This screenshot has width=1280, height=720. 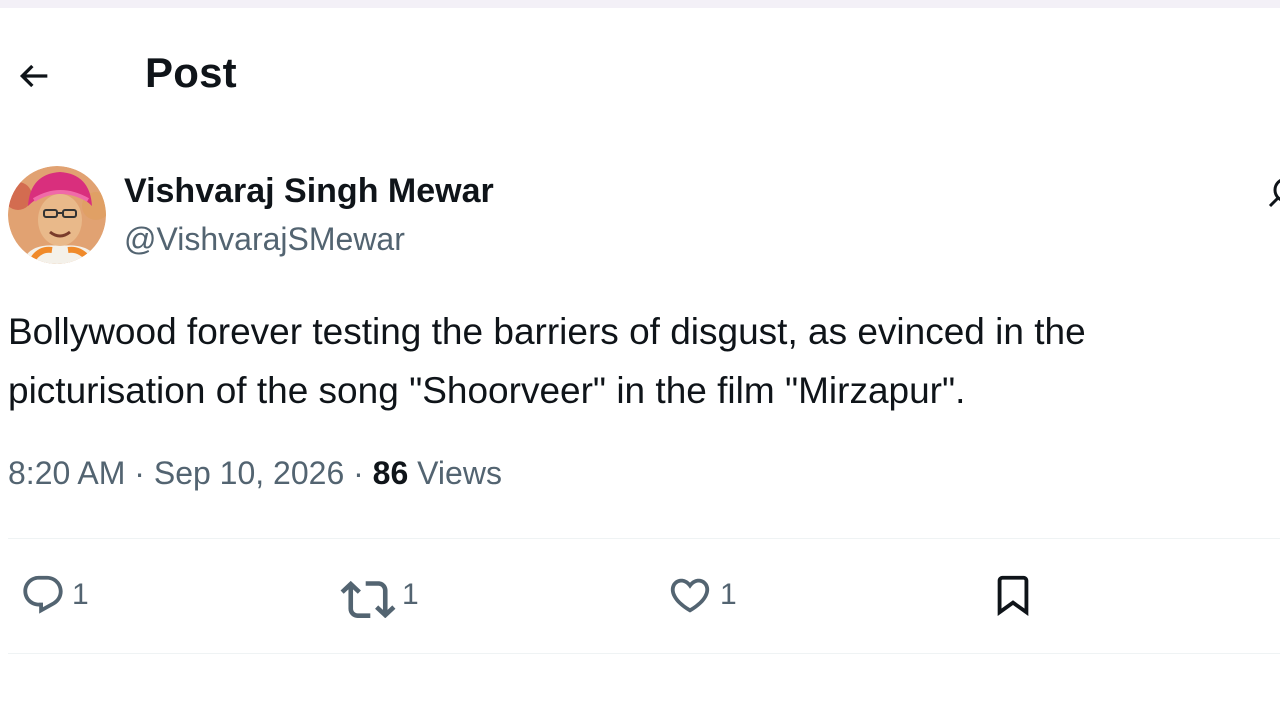 I want to click on reply-button: 1, so click(x=54, y=595).